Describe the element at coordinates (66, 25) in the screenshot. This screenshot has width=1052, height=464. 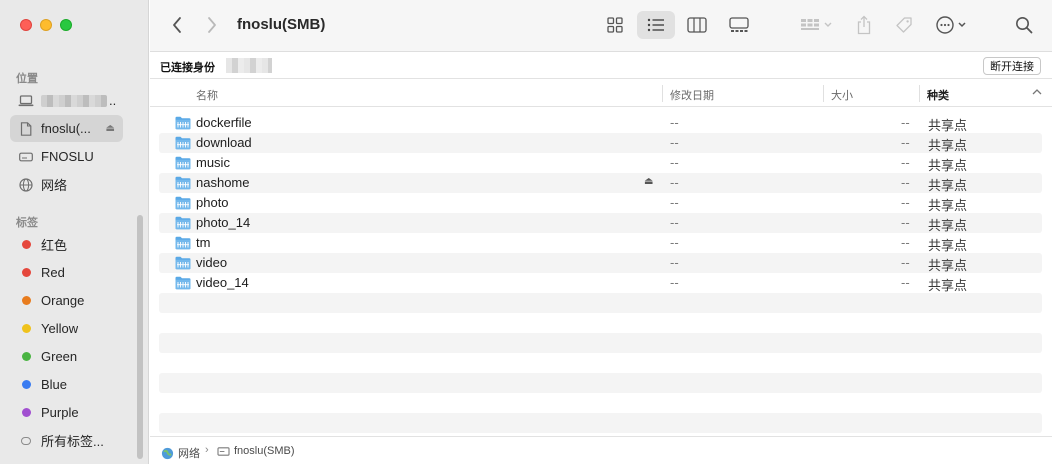
I see `zoom-window-button` at that location.